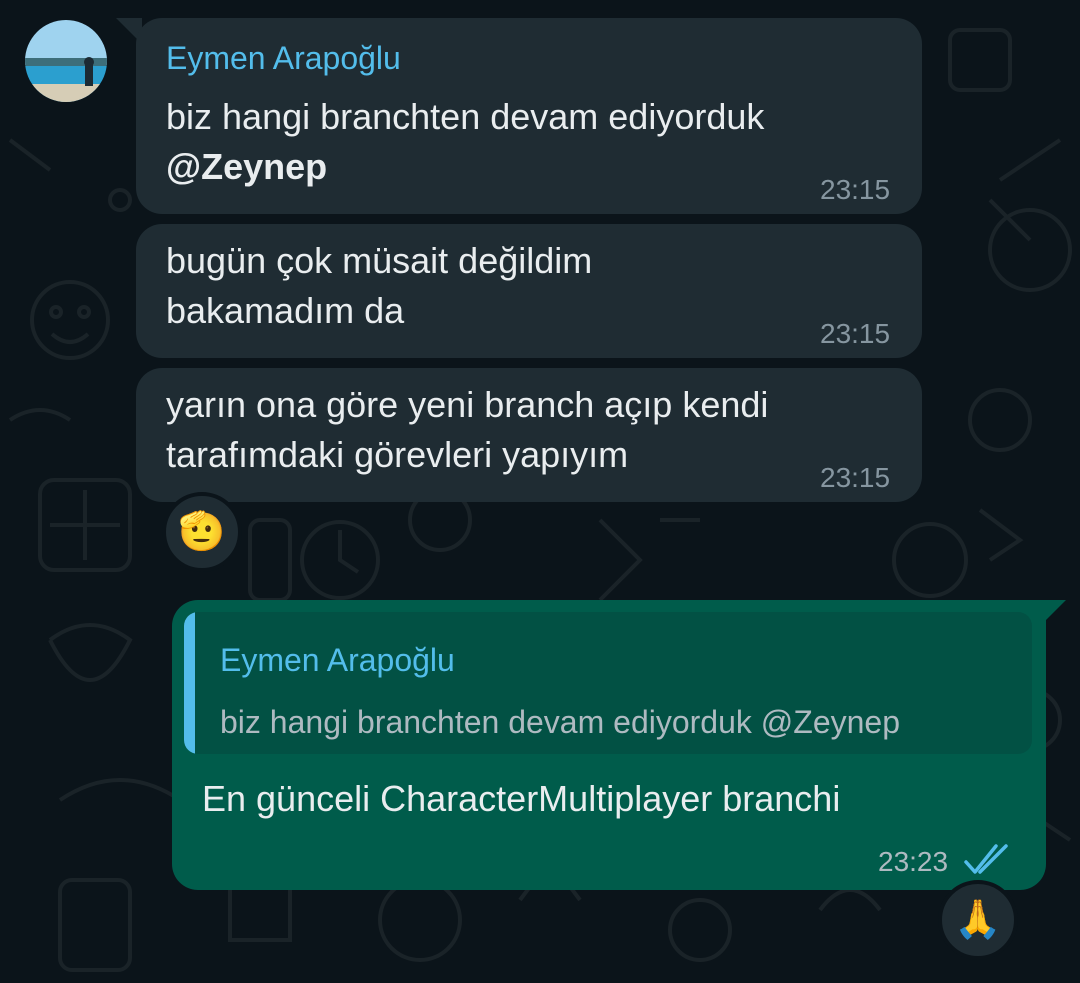 Image resolution: width=1080 pixels, height=983 pixels. What do you see at coordinates (978, 920) in the screenshot?
I see `folded-hands-reaction: 🙏` at bounding box center [978, 920].